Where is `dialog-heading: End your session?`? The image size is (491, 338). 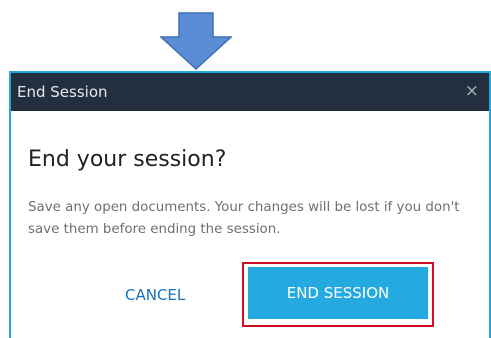 dialog-heading: End your session? is located at coordinates (127, 159).